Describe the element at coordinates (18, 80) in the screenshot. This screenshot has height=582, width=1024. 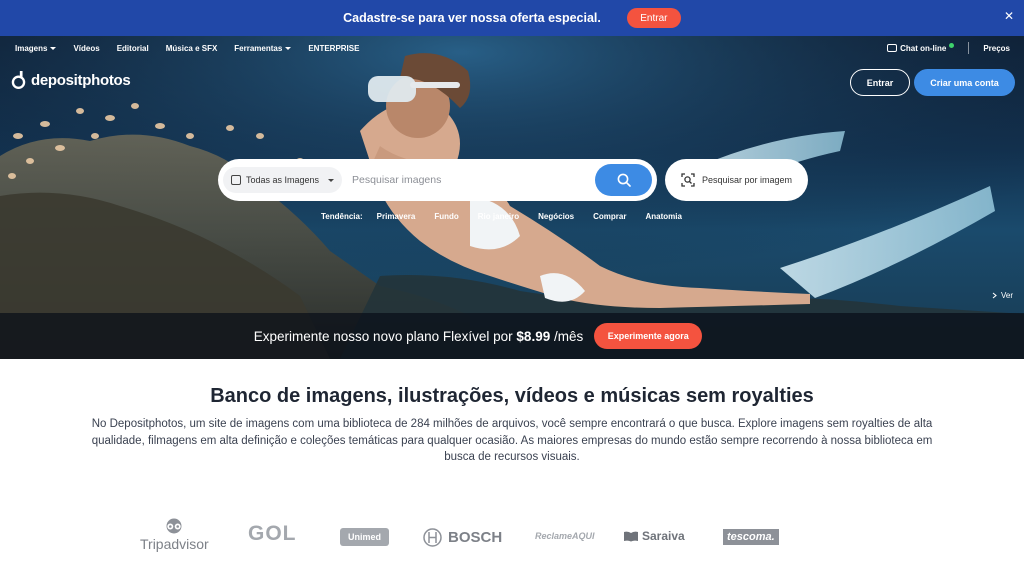
I see `logo-icon` at that location.